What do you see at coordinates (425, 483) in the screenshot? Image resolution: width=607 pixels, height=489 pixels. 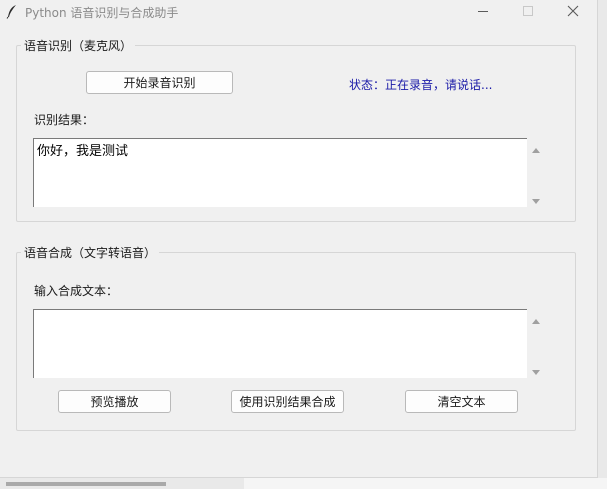 I see `background-panel` at bounding box center [425, 483].